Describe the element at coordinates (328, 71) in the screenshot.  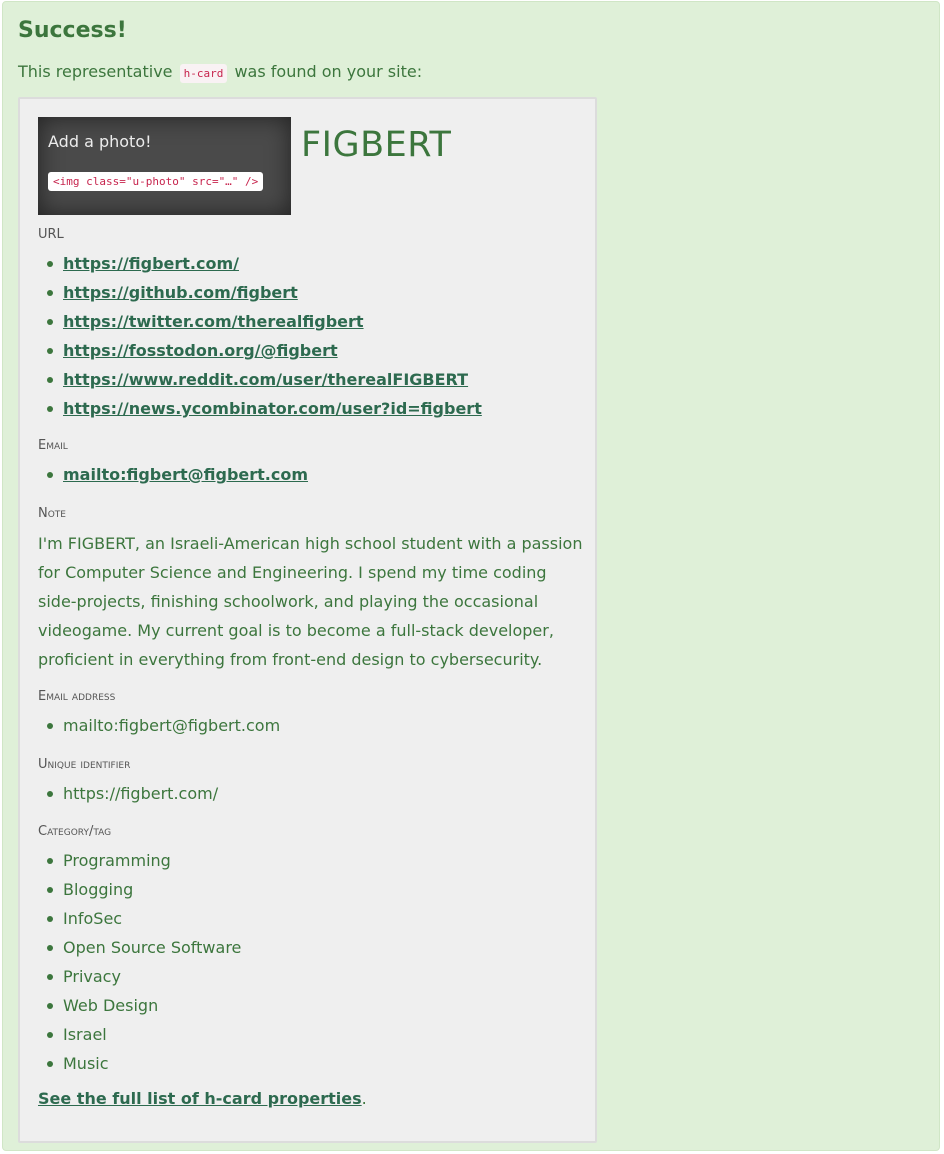
I see `lead-text-after: was found on your site:` at that location.